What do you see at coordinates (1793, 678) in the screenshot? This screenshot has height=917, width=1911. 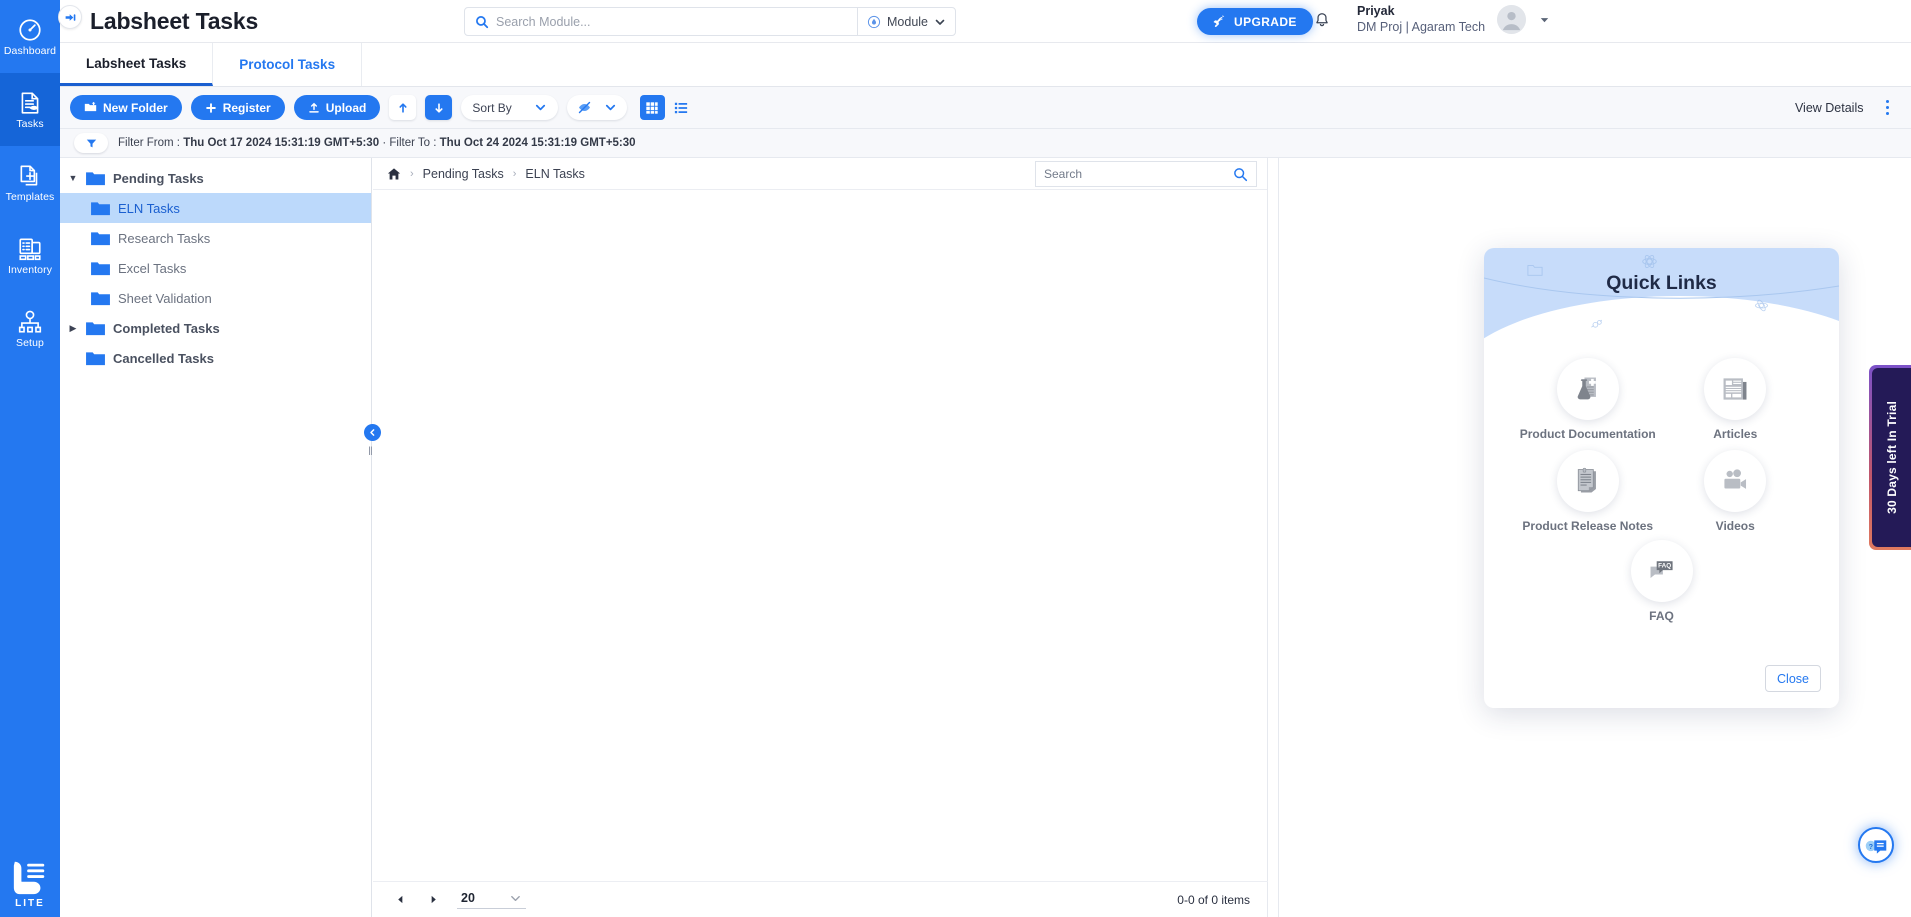 I see `quick-links-close-button: Close` at bounding box center [1793, 678].